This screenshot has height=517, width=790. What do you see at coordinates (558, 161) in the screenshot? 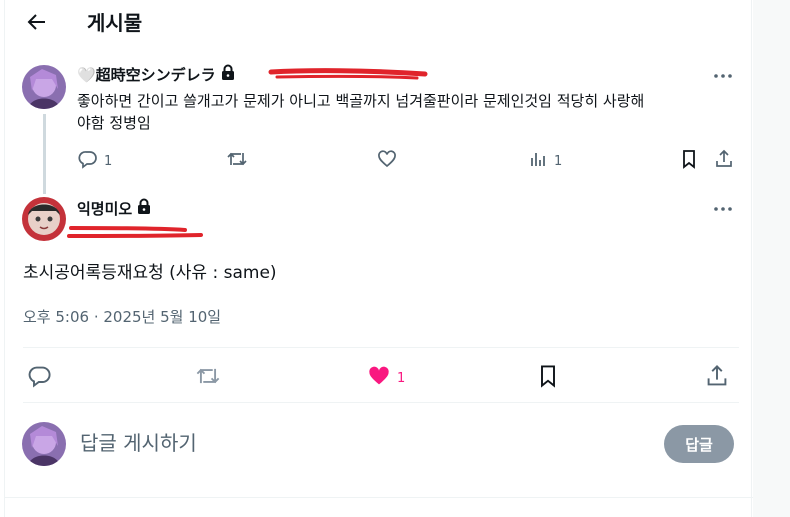
I see `view-count: 1` at bounding box center [558, 161].